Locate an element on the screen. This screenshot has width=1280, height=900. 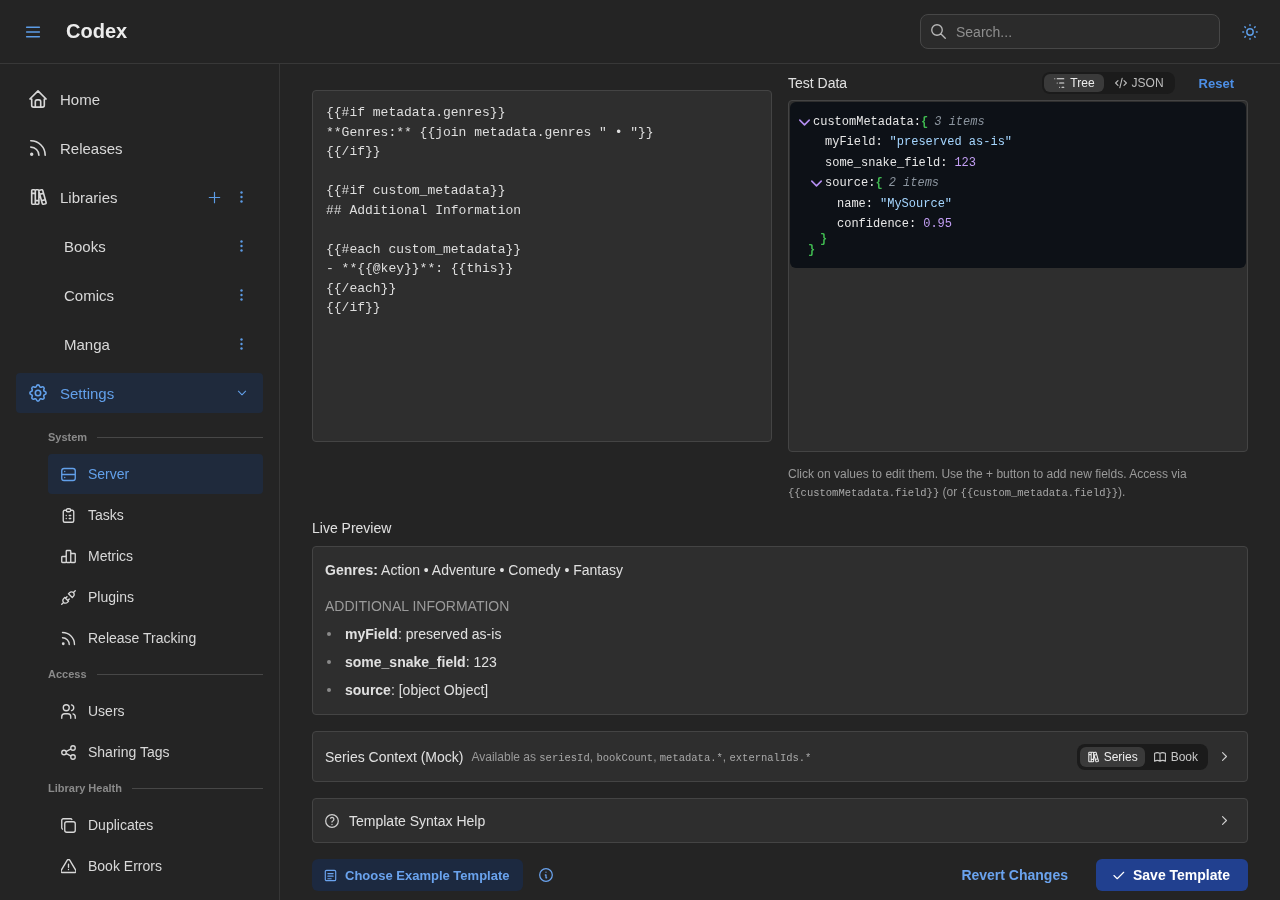
nav-item: Duplicates is located at coordinates (155, 825).